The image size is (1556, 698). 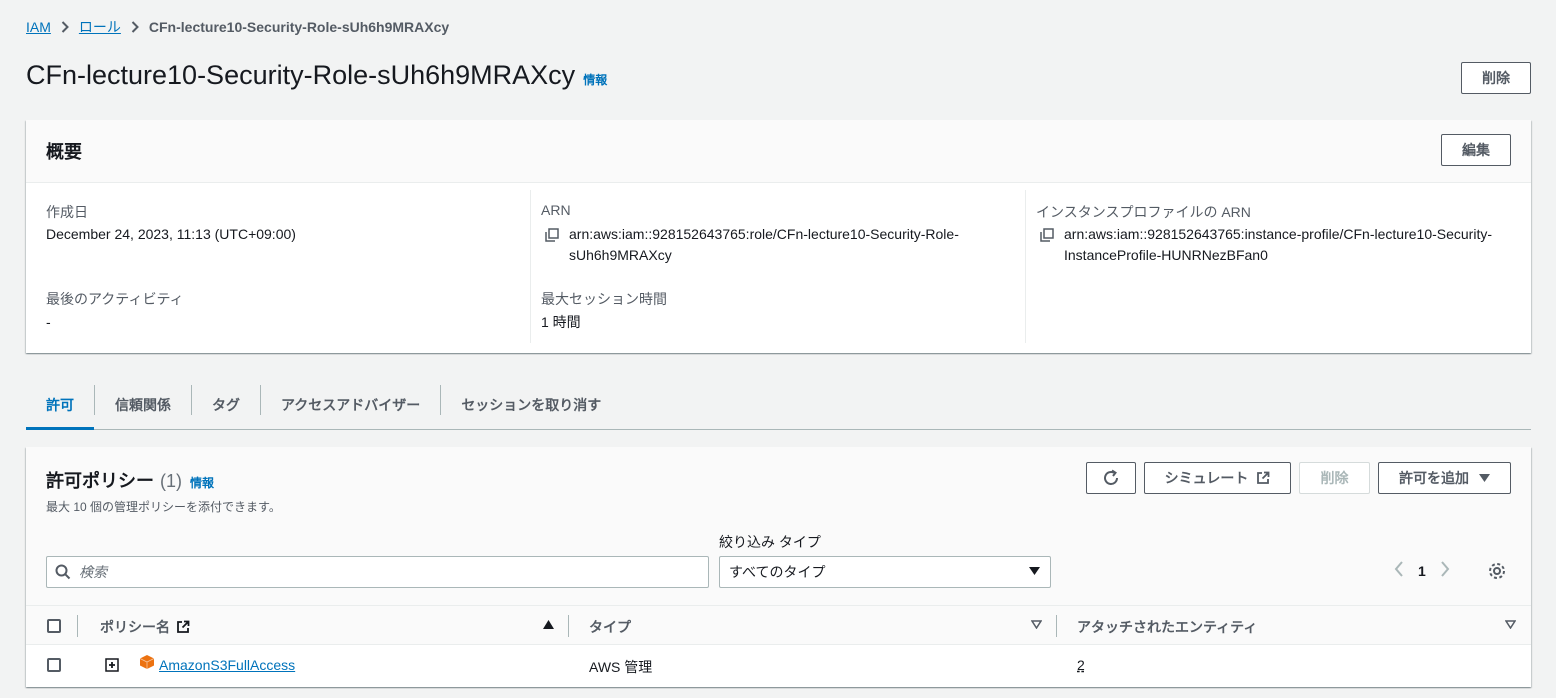 I want to click on policies-count: (1), so click(x=171, y=481).